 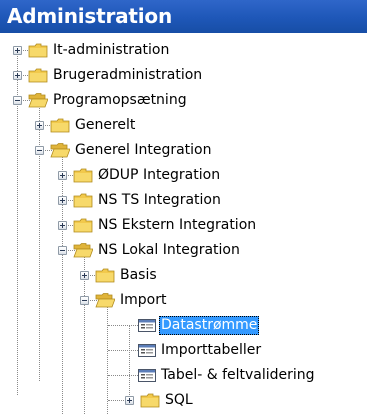 I want to click on tree-item-odup-integration: ØDUP Integration, so click(x=183, y=175).